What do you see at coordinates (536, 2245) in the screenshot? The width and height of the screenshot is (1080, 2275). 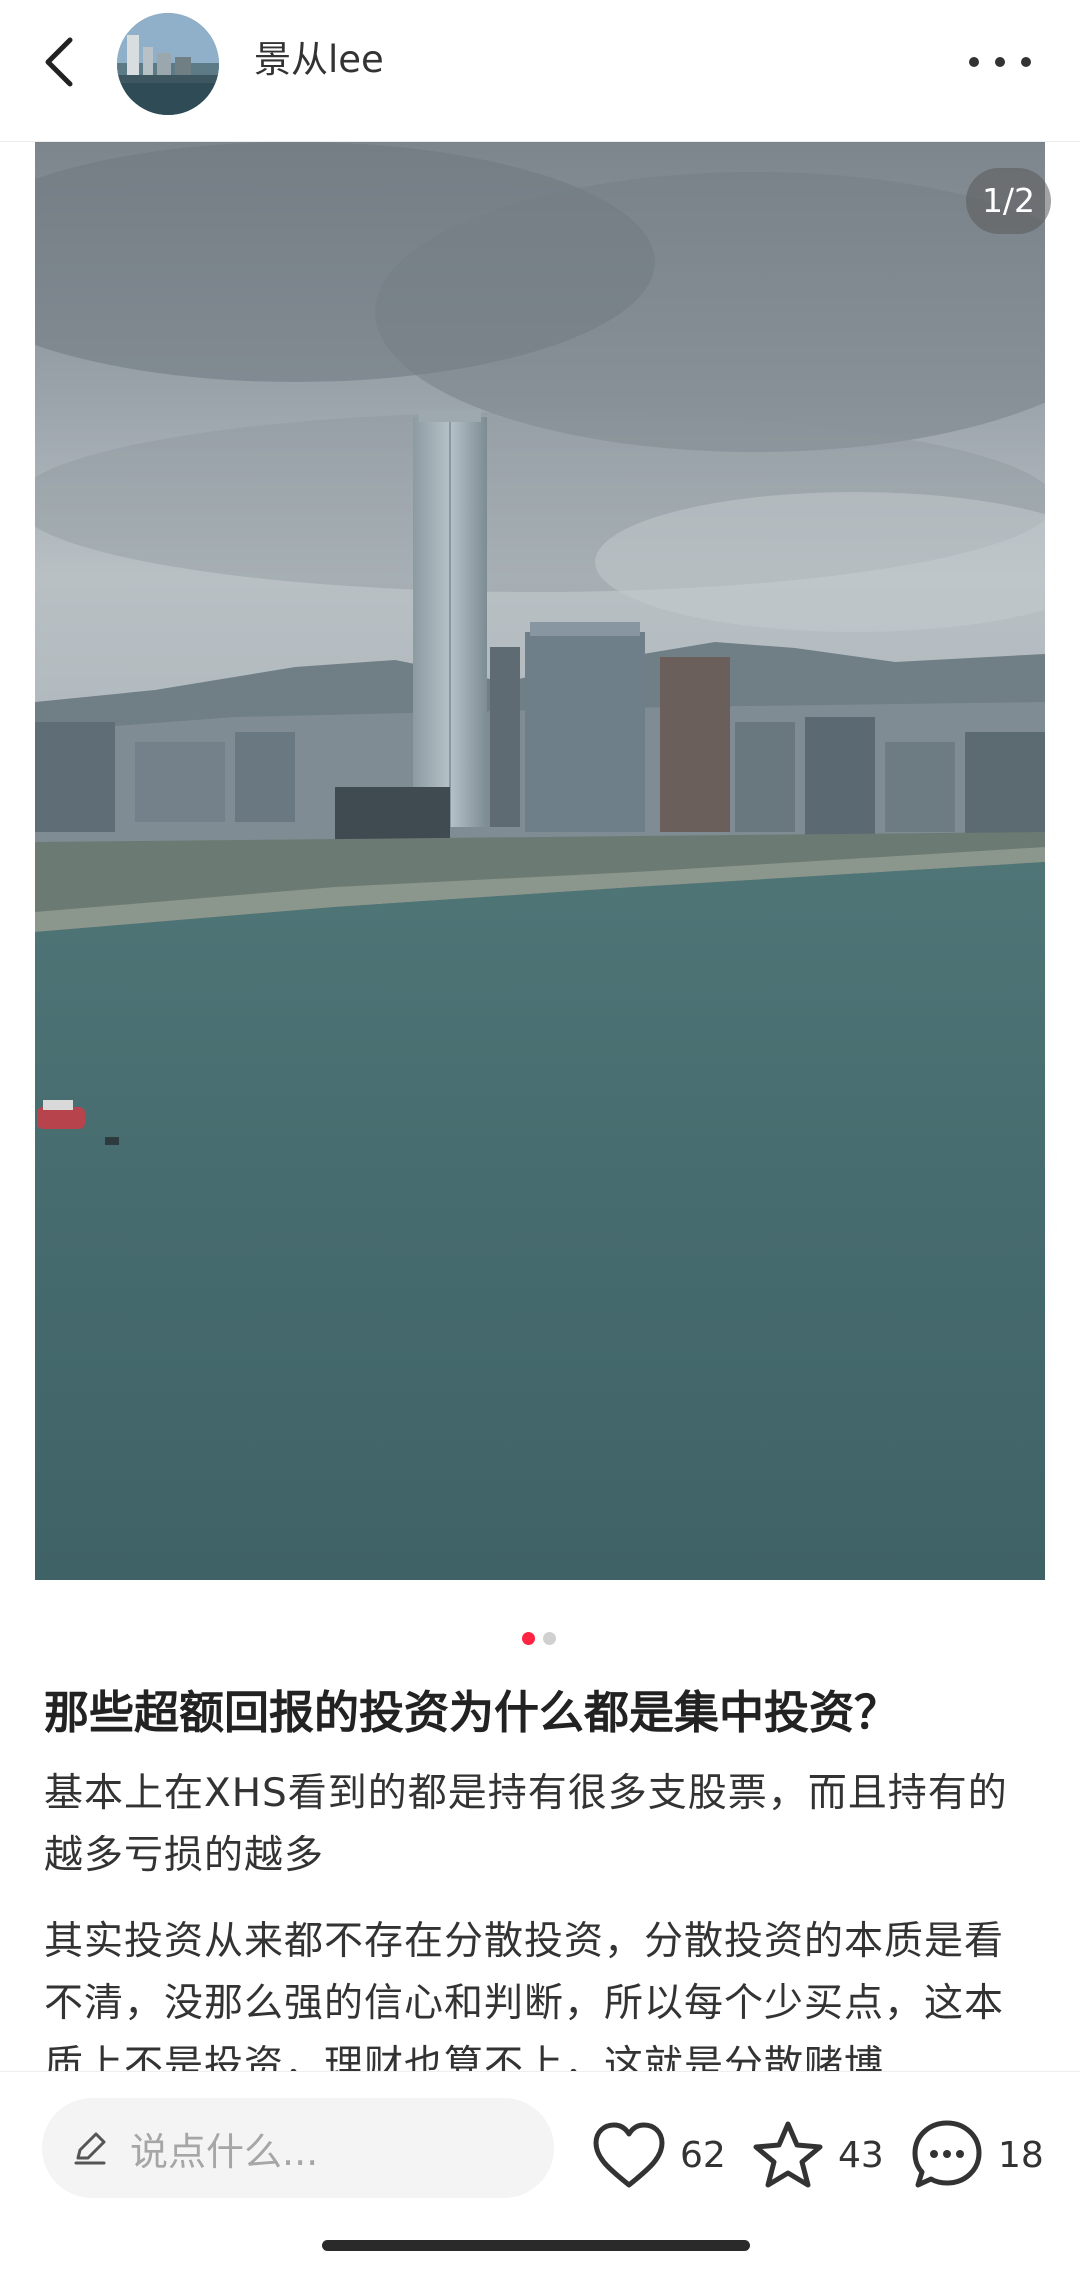 I see `home-indicator` at bounding box center [536, 2245].